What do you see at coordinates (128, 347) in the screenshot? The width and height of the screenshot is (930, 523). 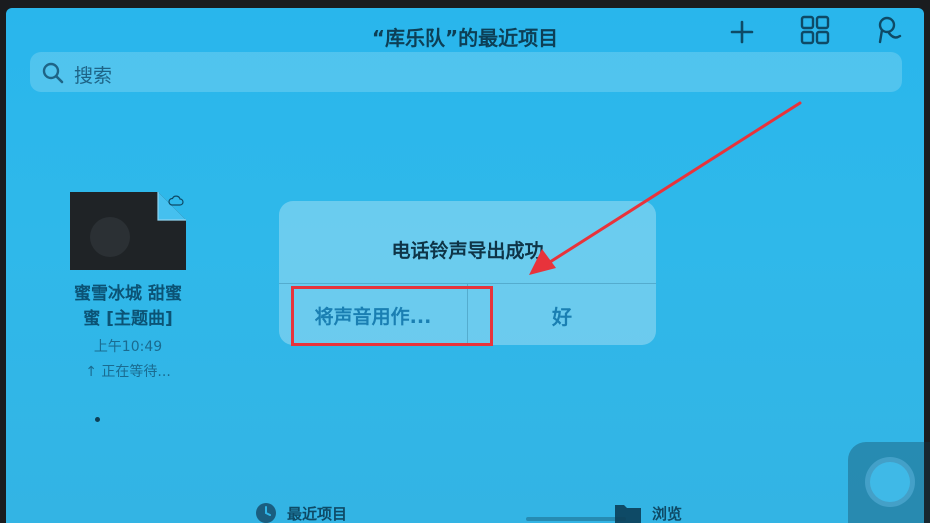 I see `file-time: 上午10:49` at bounding box center [128, 347].